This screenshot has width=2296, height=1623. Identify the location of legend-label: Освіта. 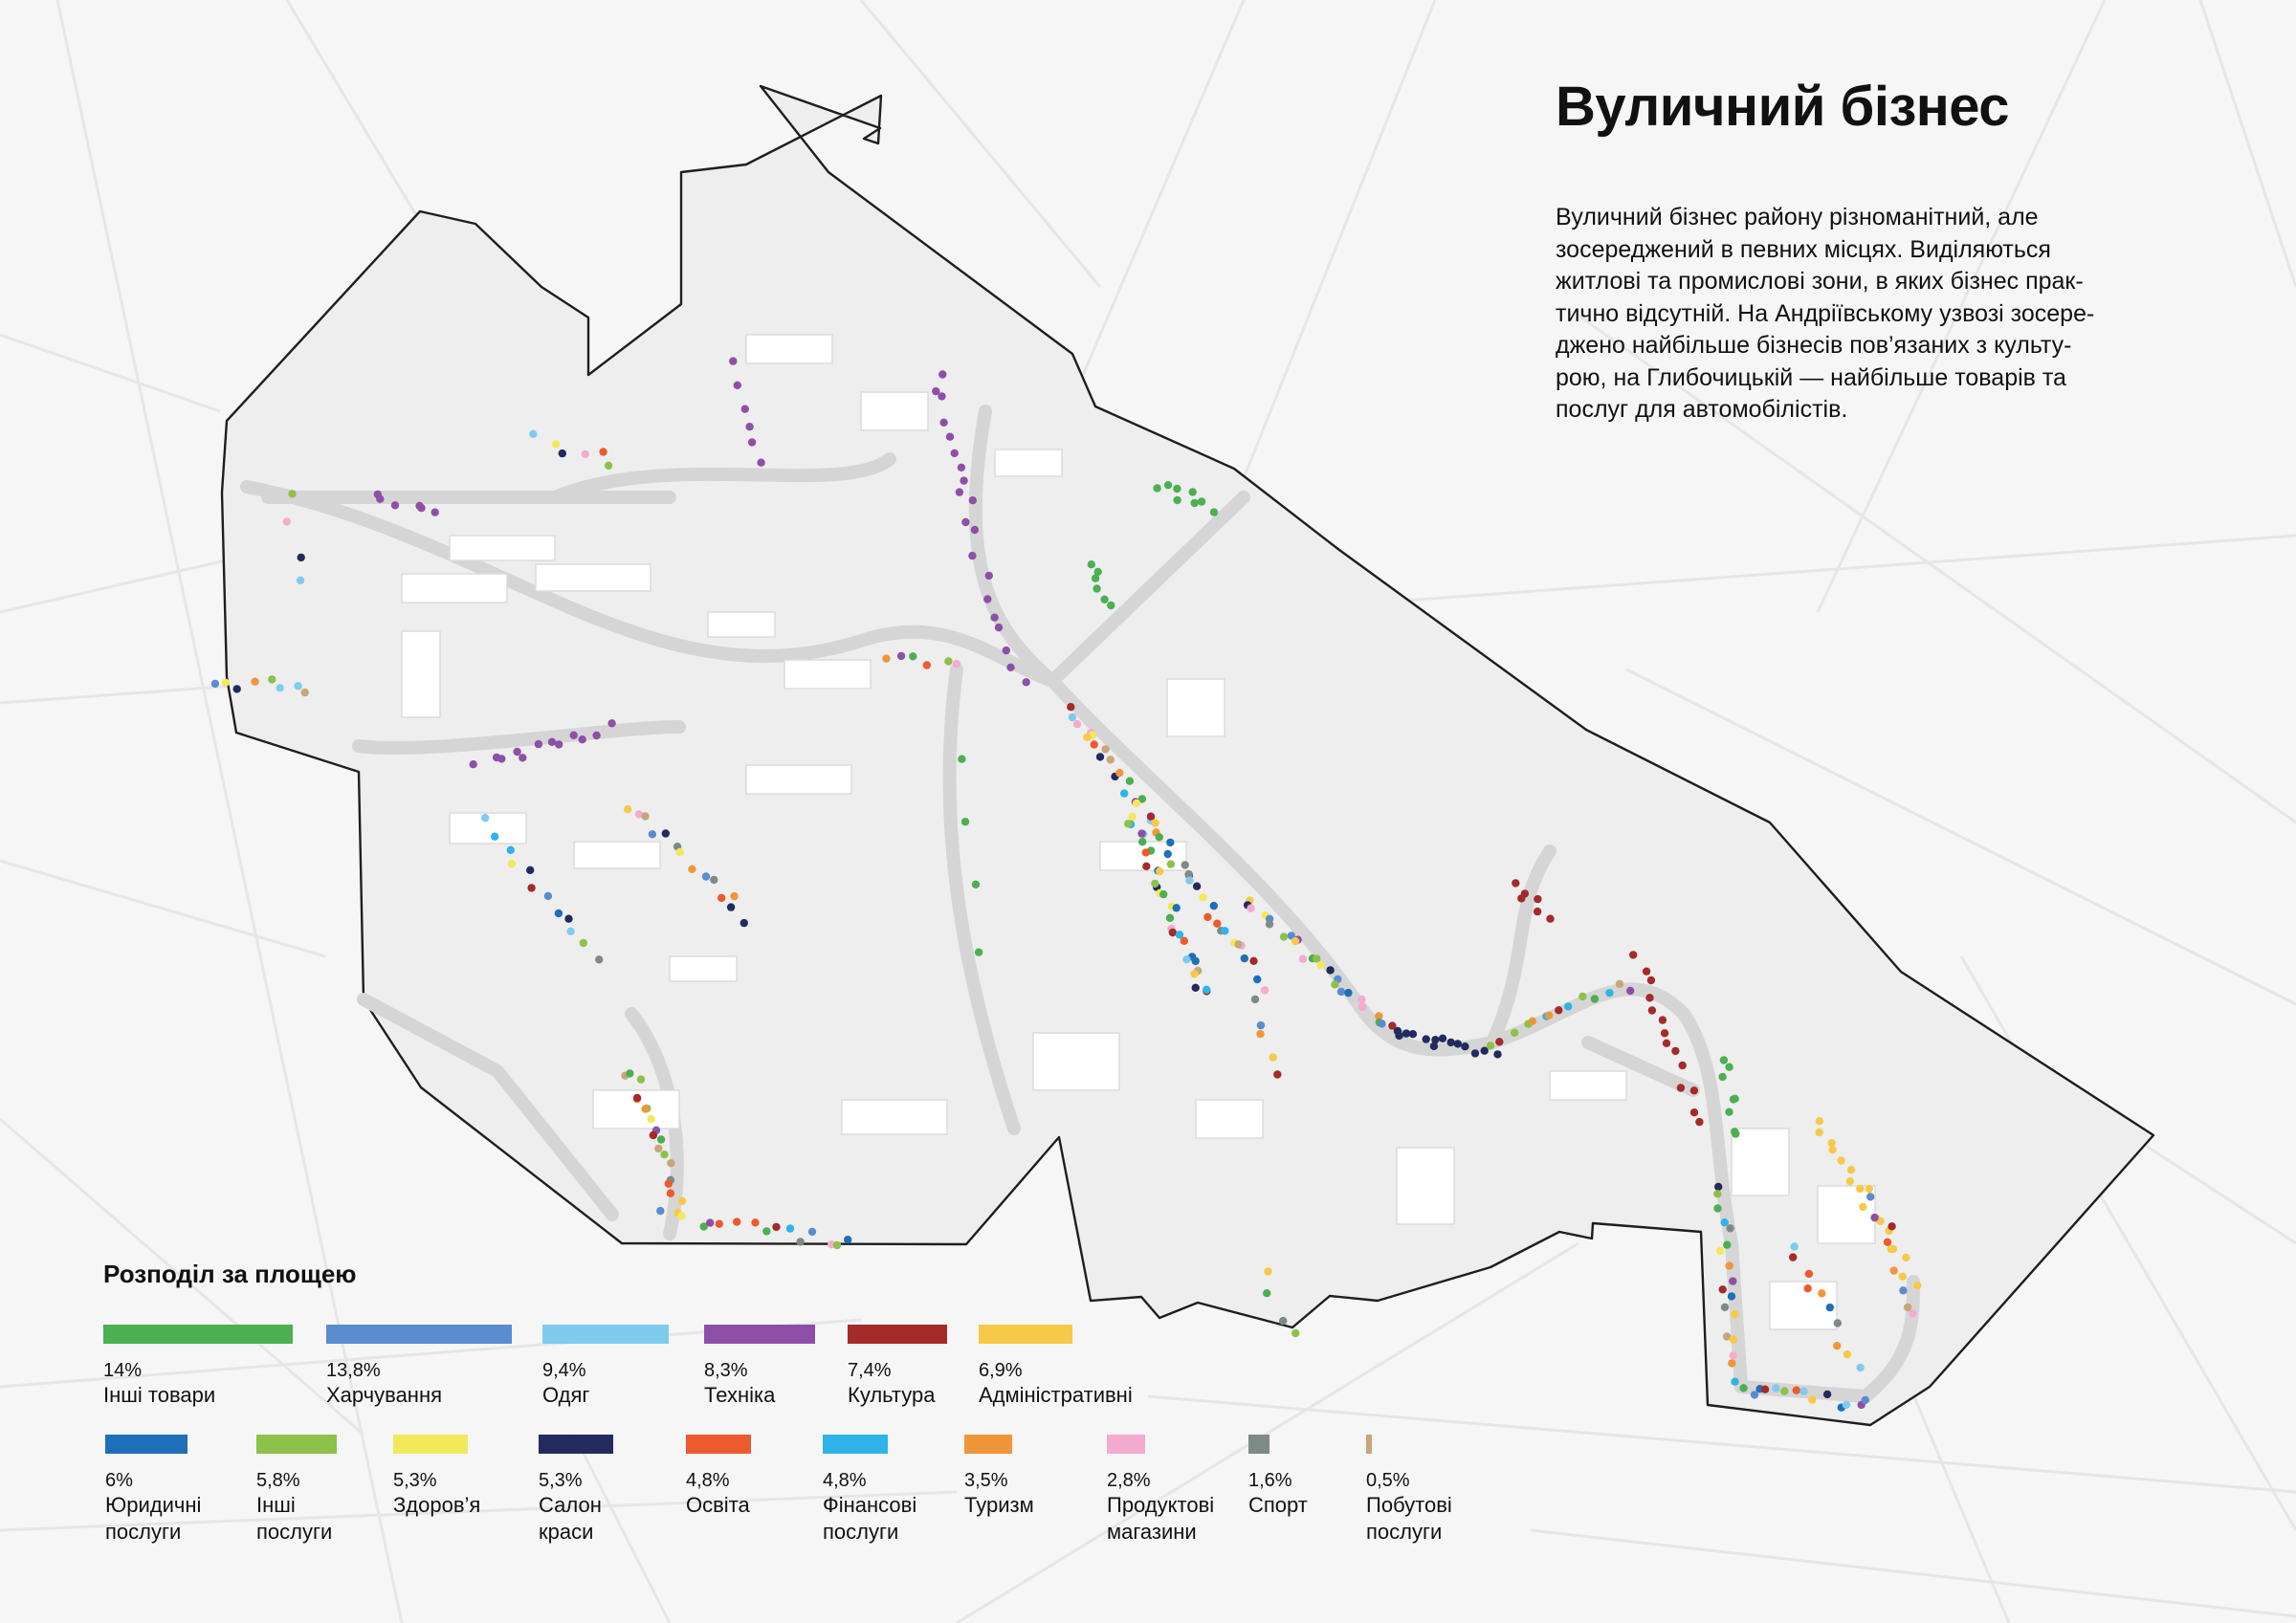
(718, 1505).